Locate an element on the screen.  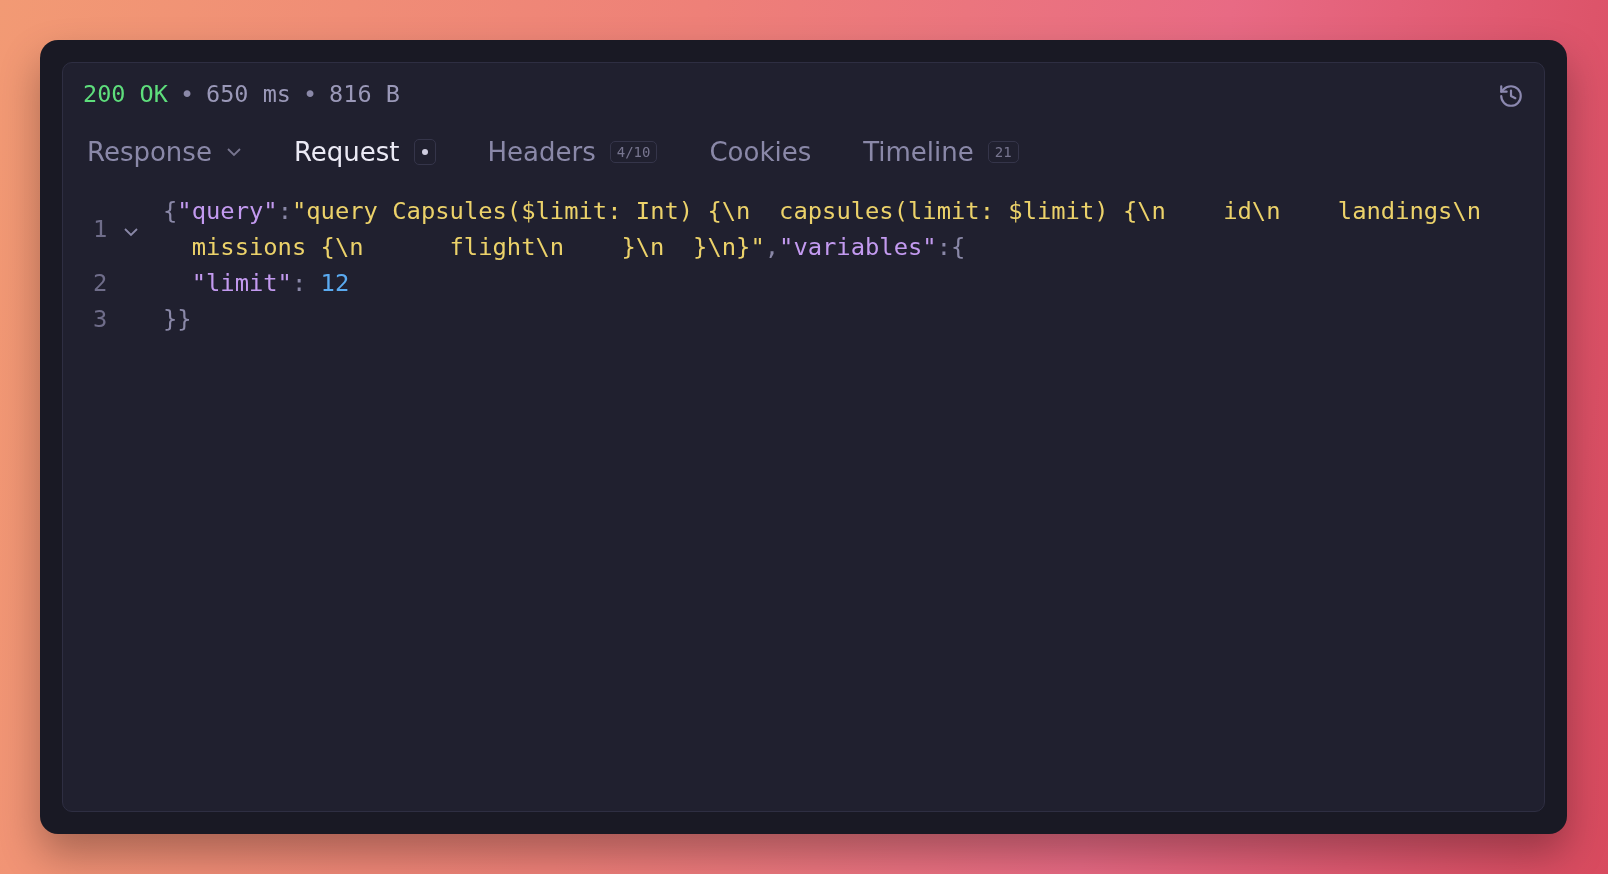
code-text: {"query":"query Capsules($limit: Int) {\n capsules(limit: $limit) {\n id\n landings\n is located at coordinates (823, 211).